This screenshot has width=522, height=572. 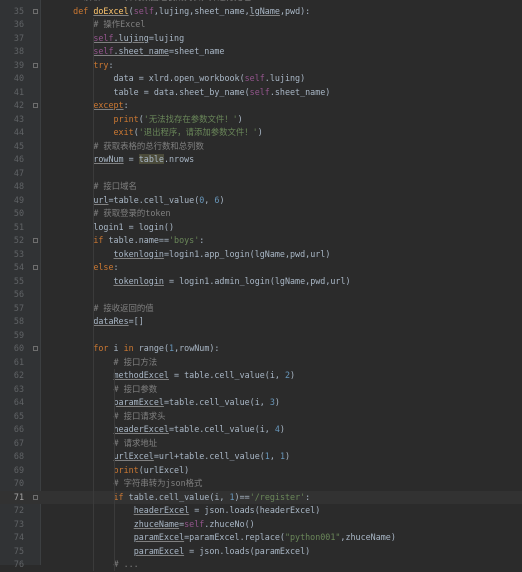 I want to click on code-text: rowNum = table.nrows, so click(x=123, y=160).